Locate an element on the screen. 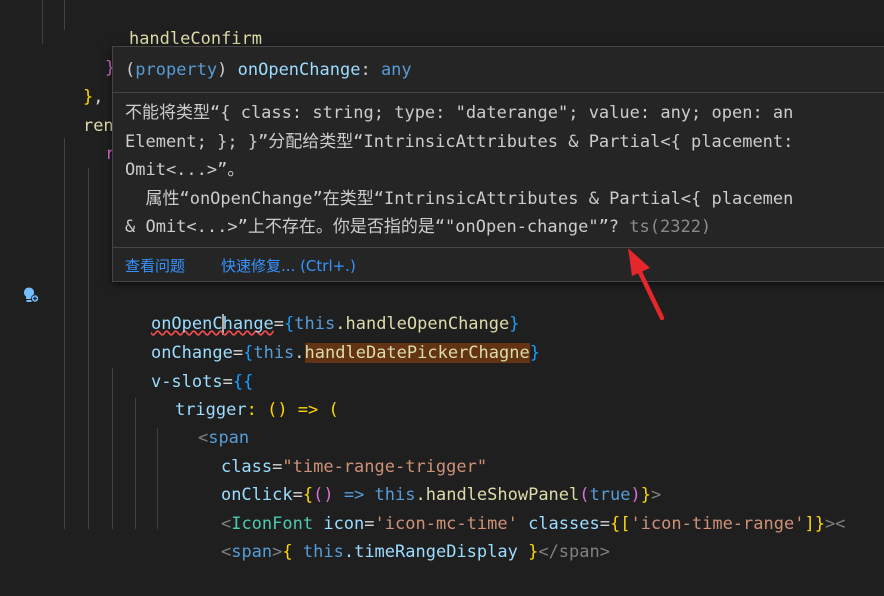 This screenshot has height=596, width=884. code-line: onChange={this.handleDatePickerChagne} is located at coordinates (325, 336).